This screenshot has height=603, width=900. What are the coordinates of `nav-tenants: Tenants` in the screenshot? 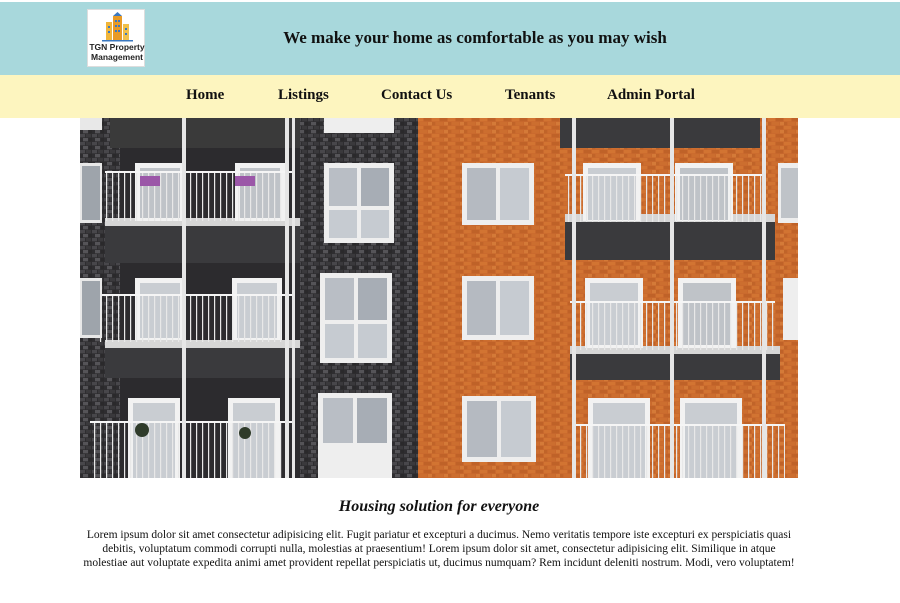 It's located at (530, 95).